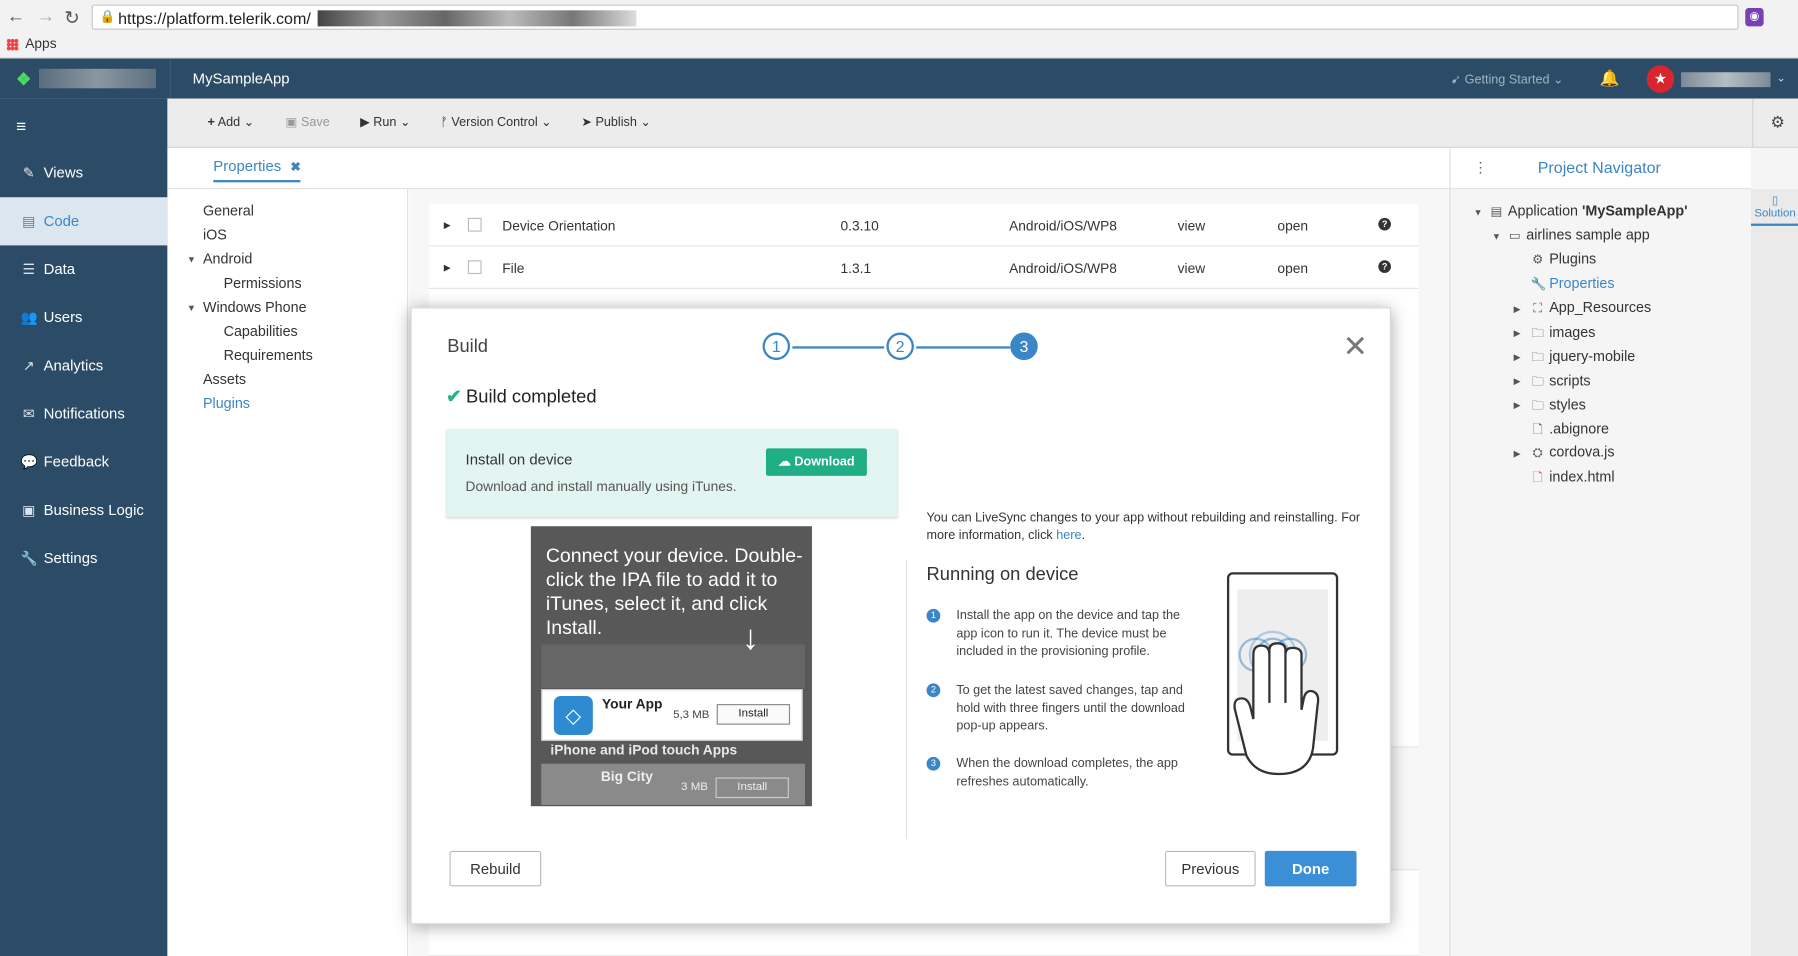 The image size is (1798, 956). What do you see at coordinates (83, 462) in the screenshot?
I see `sidebar-item-feedback: 💬 Feedback` at bounding box center [83, 462].